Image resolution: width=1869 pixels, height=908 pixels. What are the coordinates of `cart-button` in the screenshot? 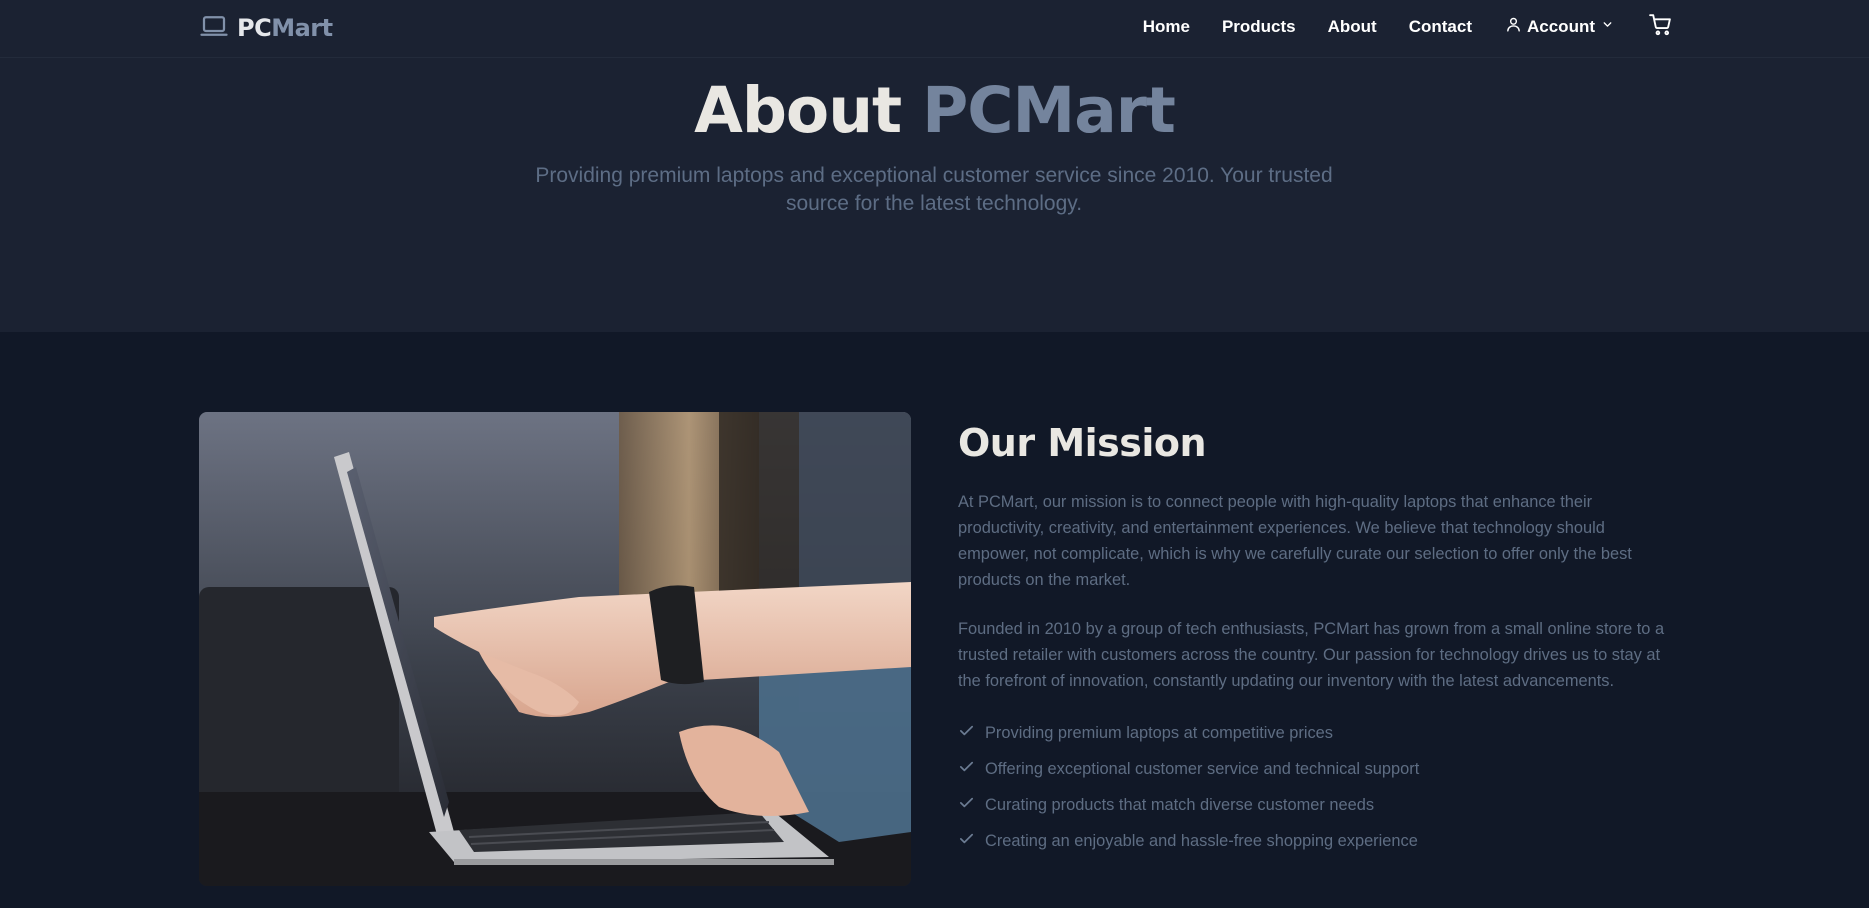 It's located at (1660, 27).